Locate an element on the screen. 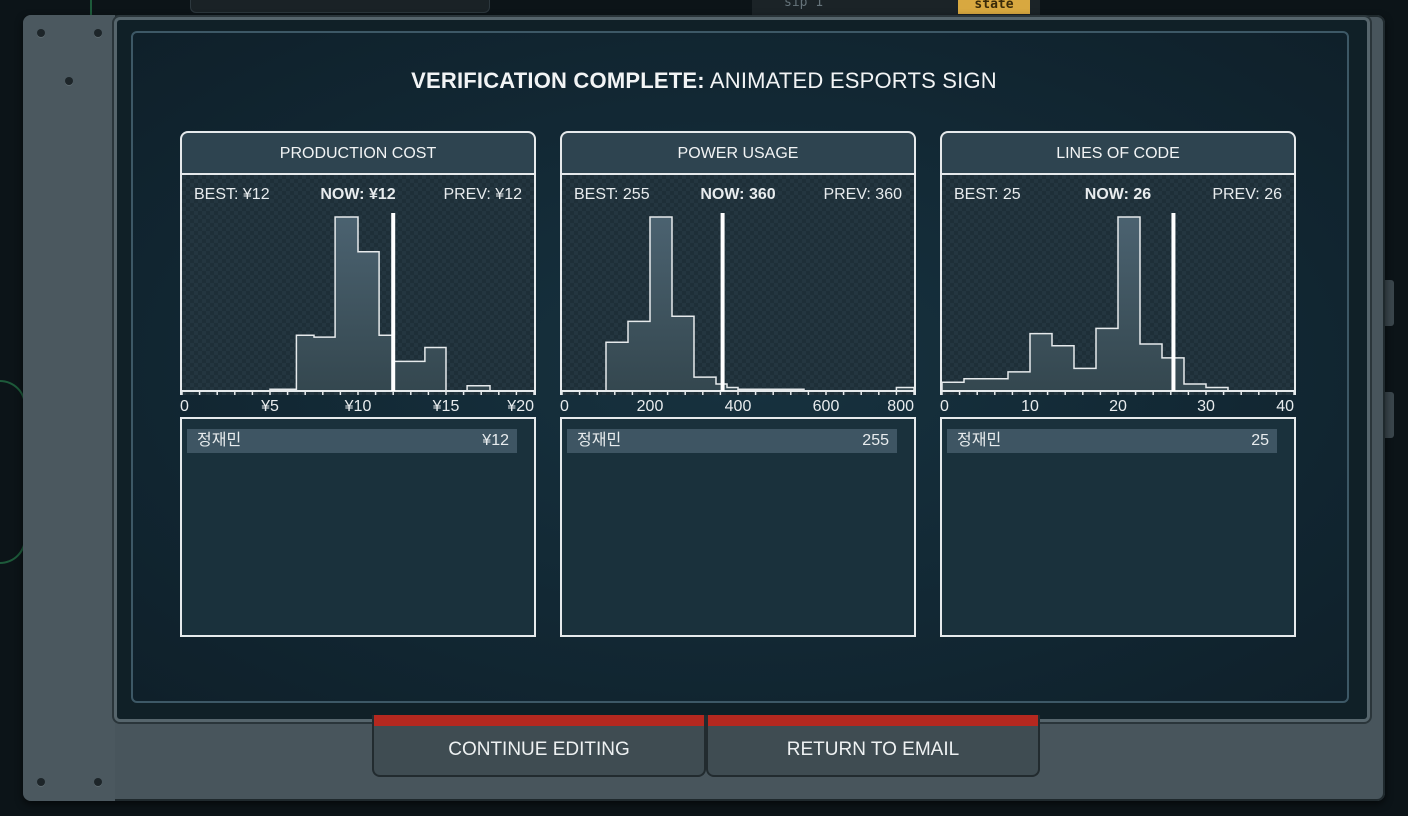 The height and width of the screenshot is (816, 1408). axis-tick-label: ¥15 is located at coordinates (446, 406).